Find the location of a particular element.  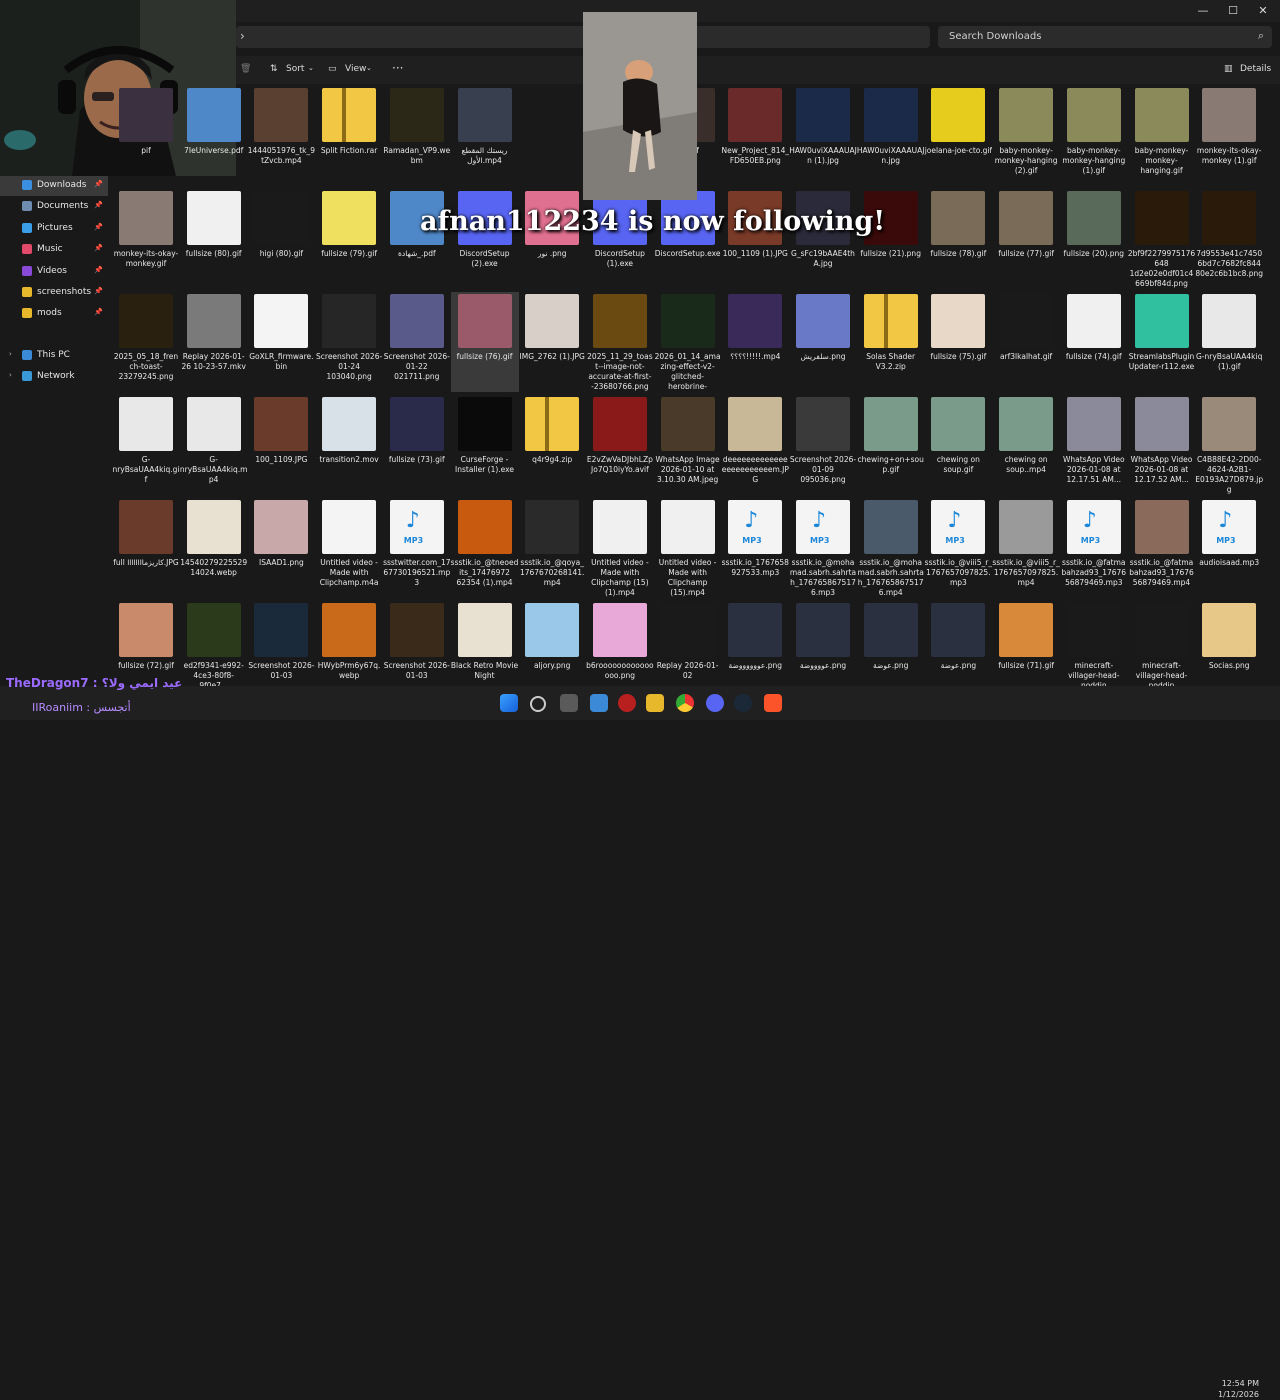

file-item: StreamlabsPluginUpdater-r112.exe is located at coordinates (1162, 342).